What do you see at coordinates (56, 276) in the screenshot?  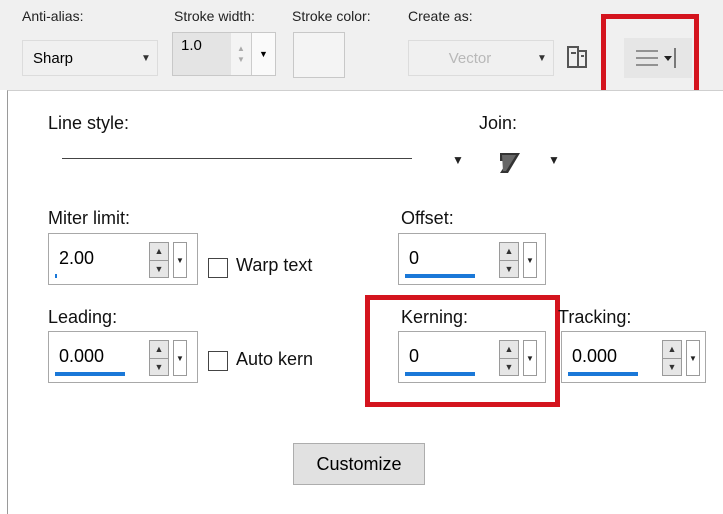 I see `field-caret` at bounding box center [56, 276].